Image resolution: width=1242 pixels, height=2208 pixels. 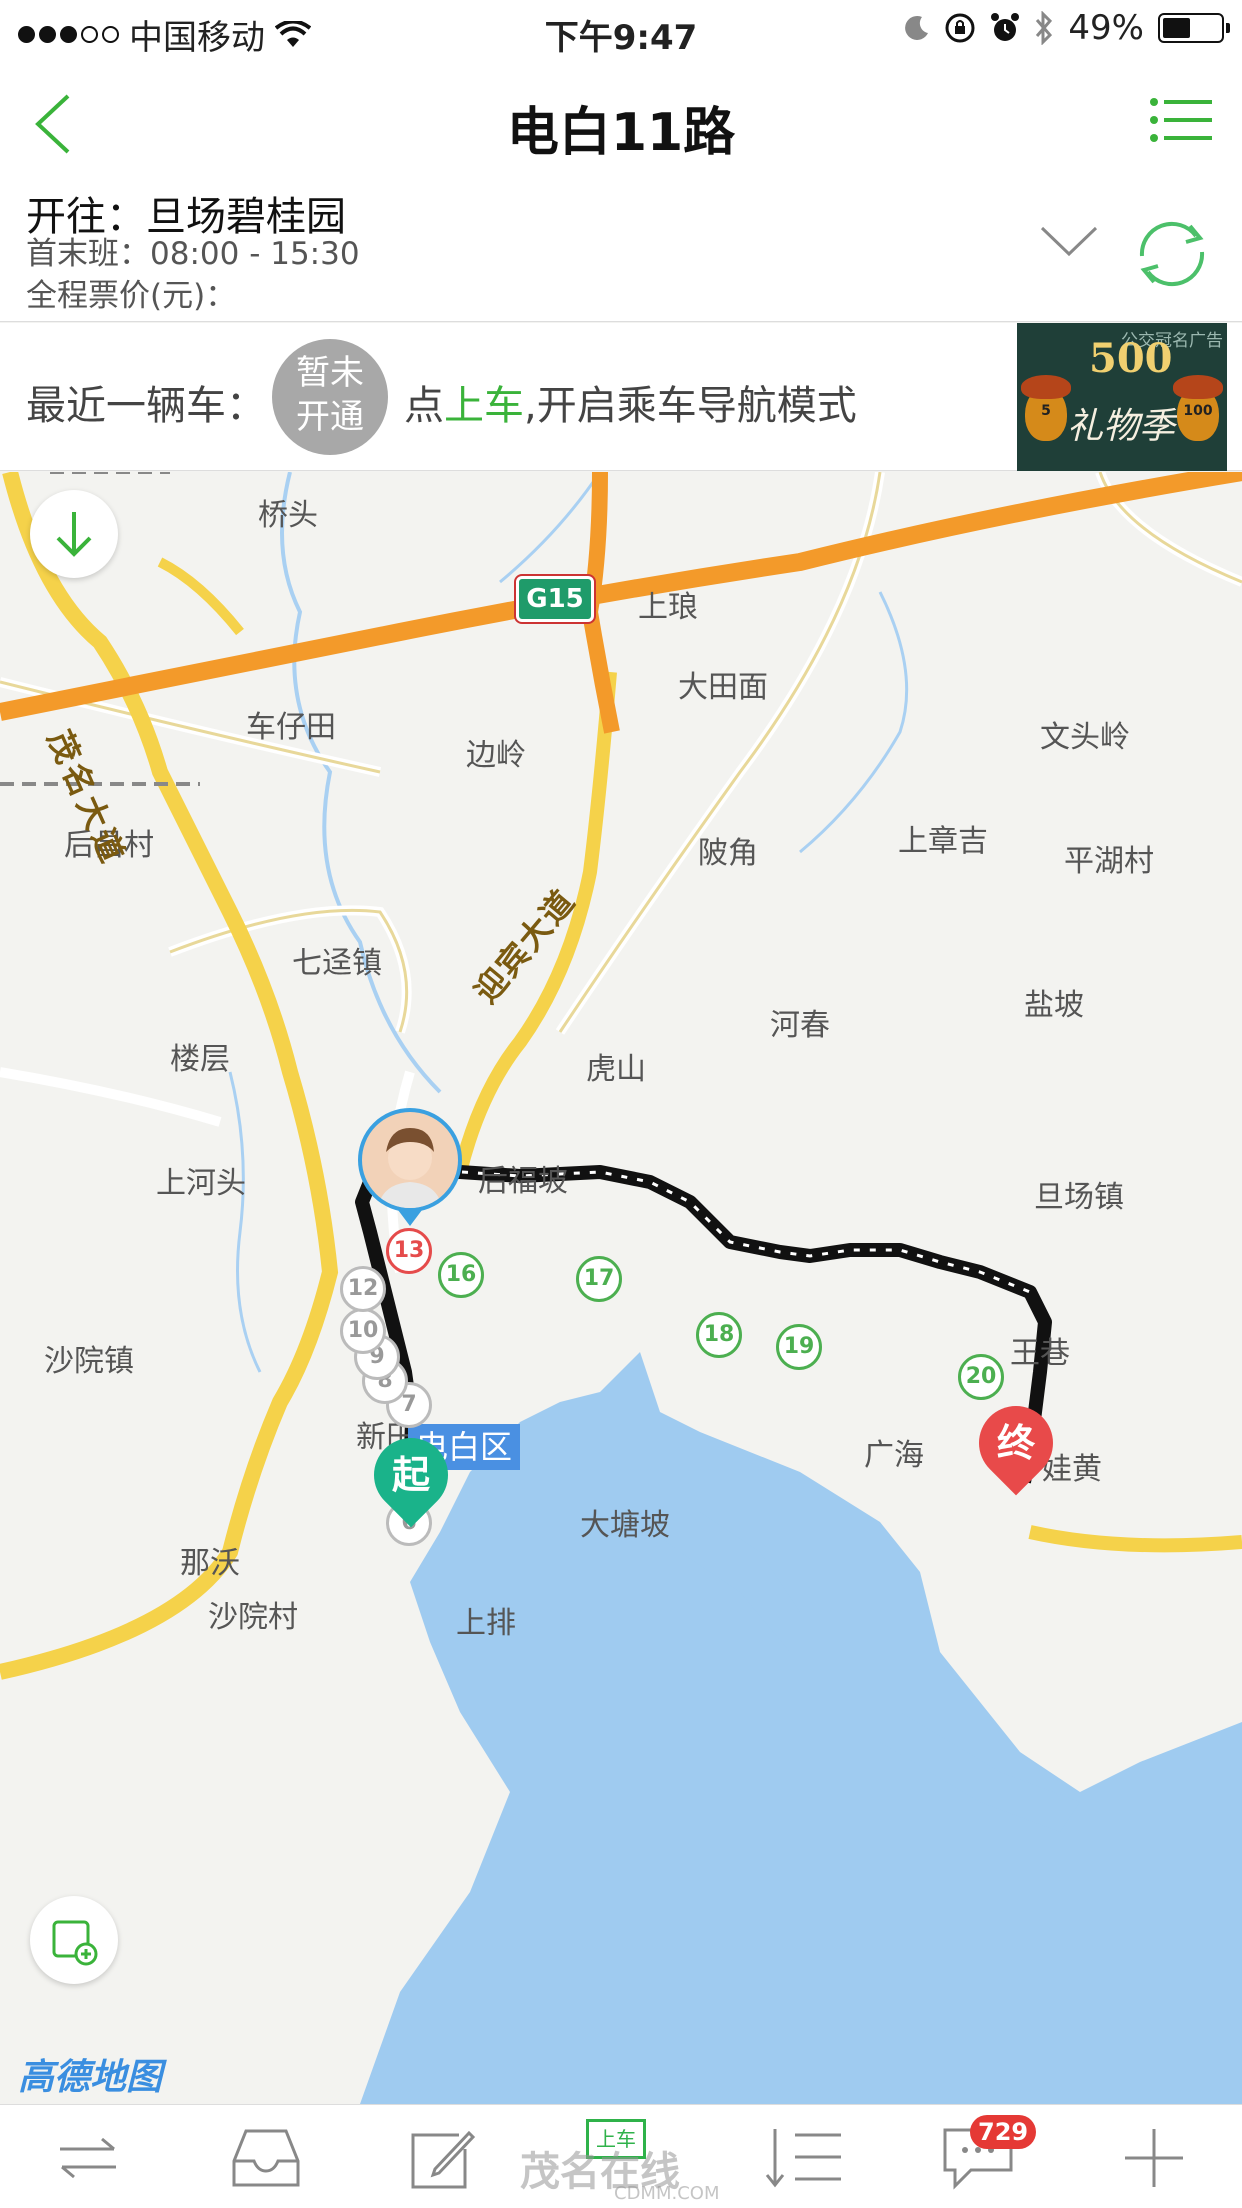 I want to click on place-label: 上章吉, so click(x=943, y=841).